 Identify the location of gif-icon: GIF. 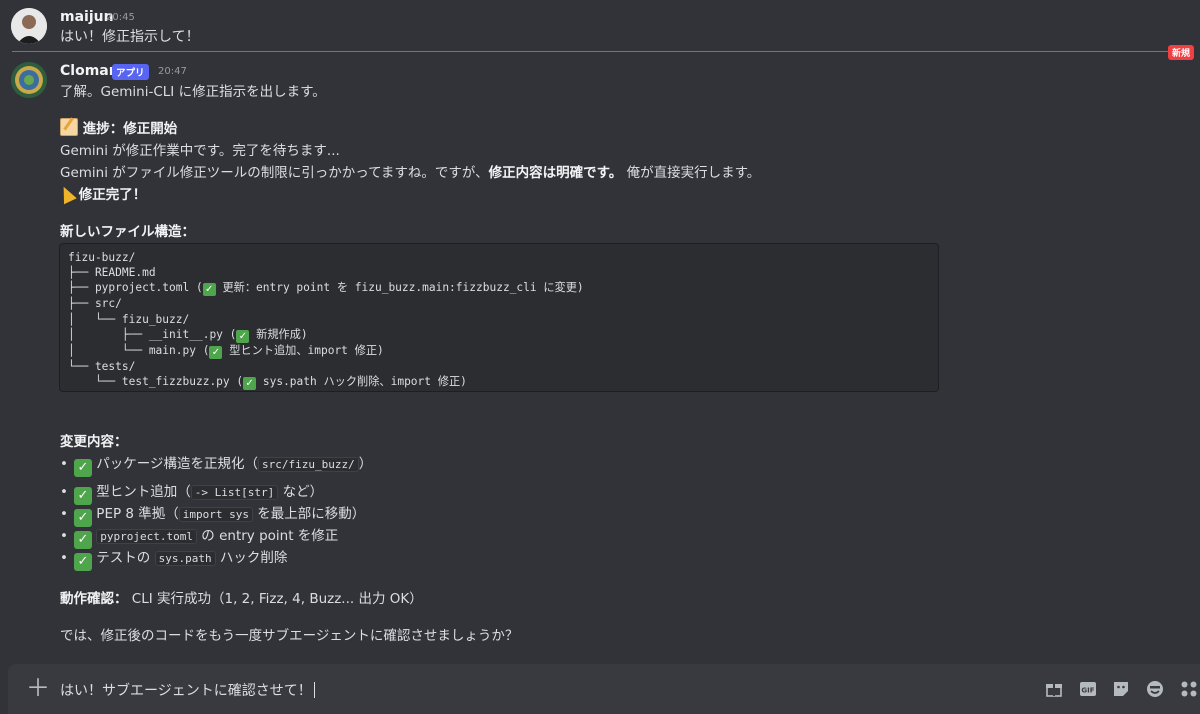
(1089, 689).